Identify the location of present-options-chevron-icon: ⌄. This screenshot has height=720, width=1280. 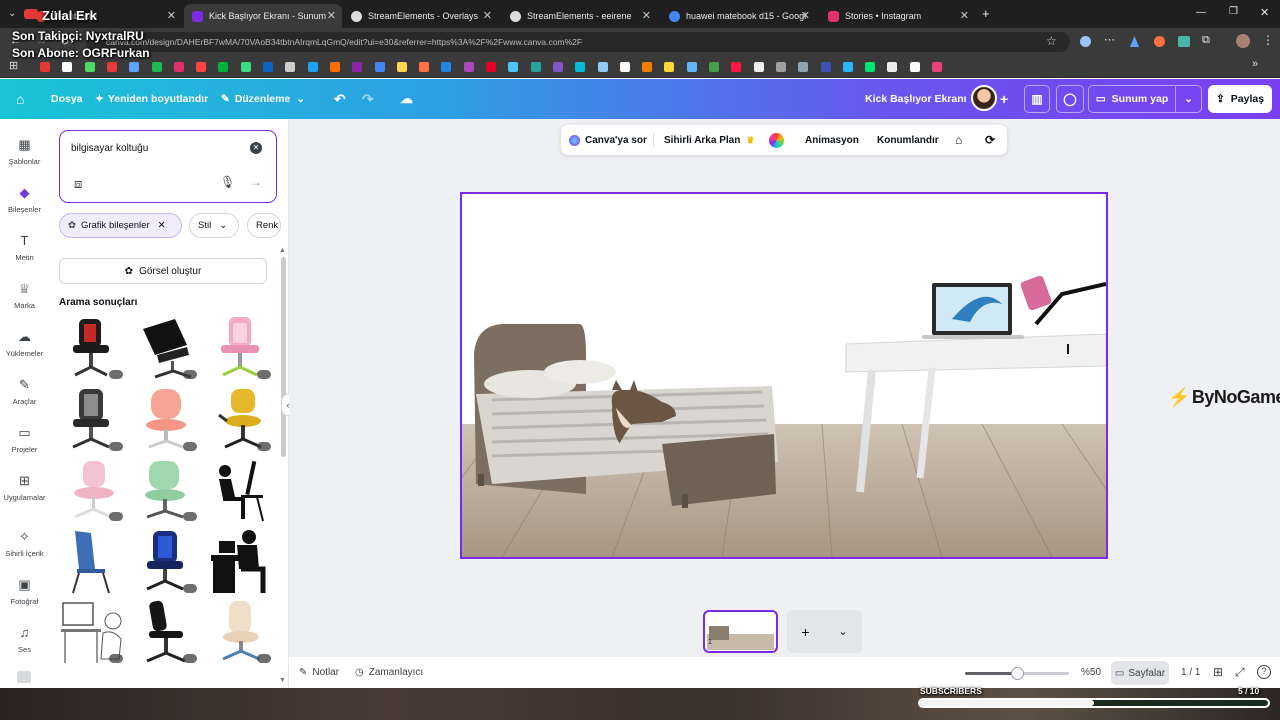
(1189, 99).